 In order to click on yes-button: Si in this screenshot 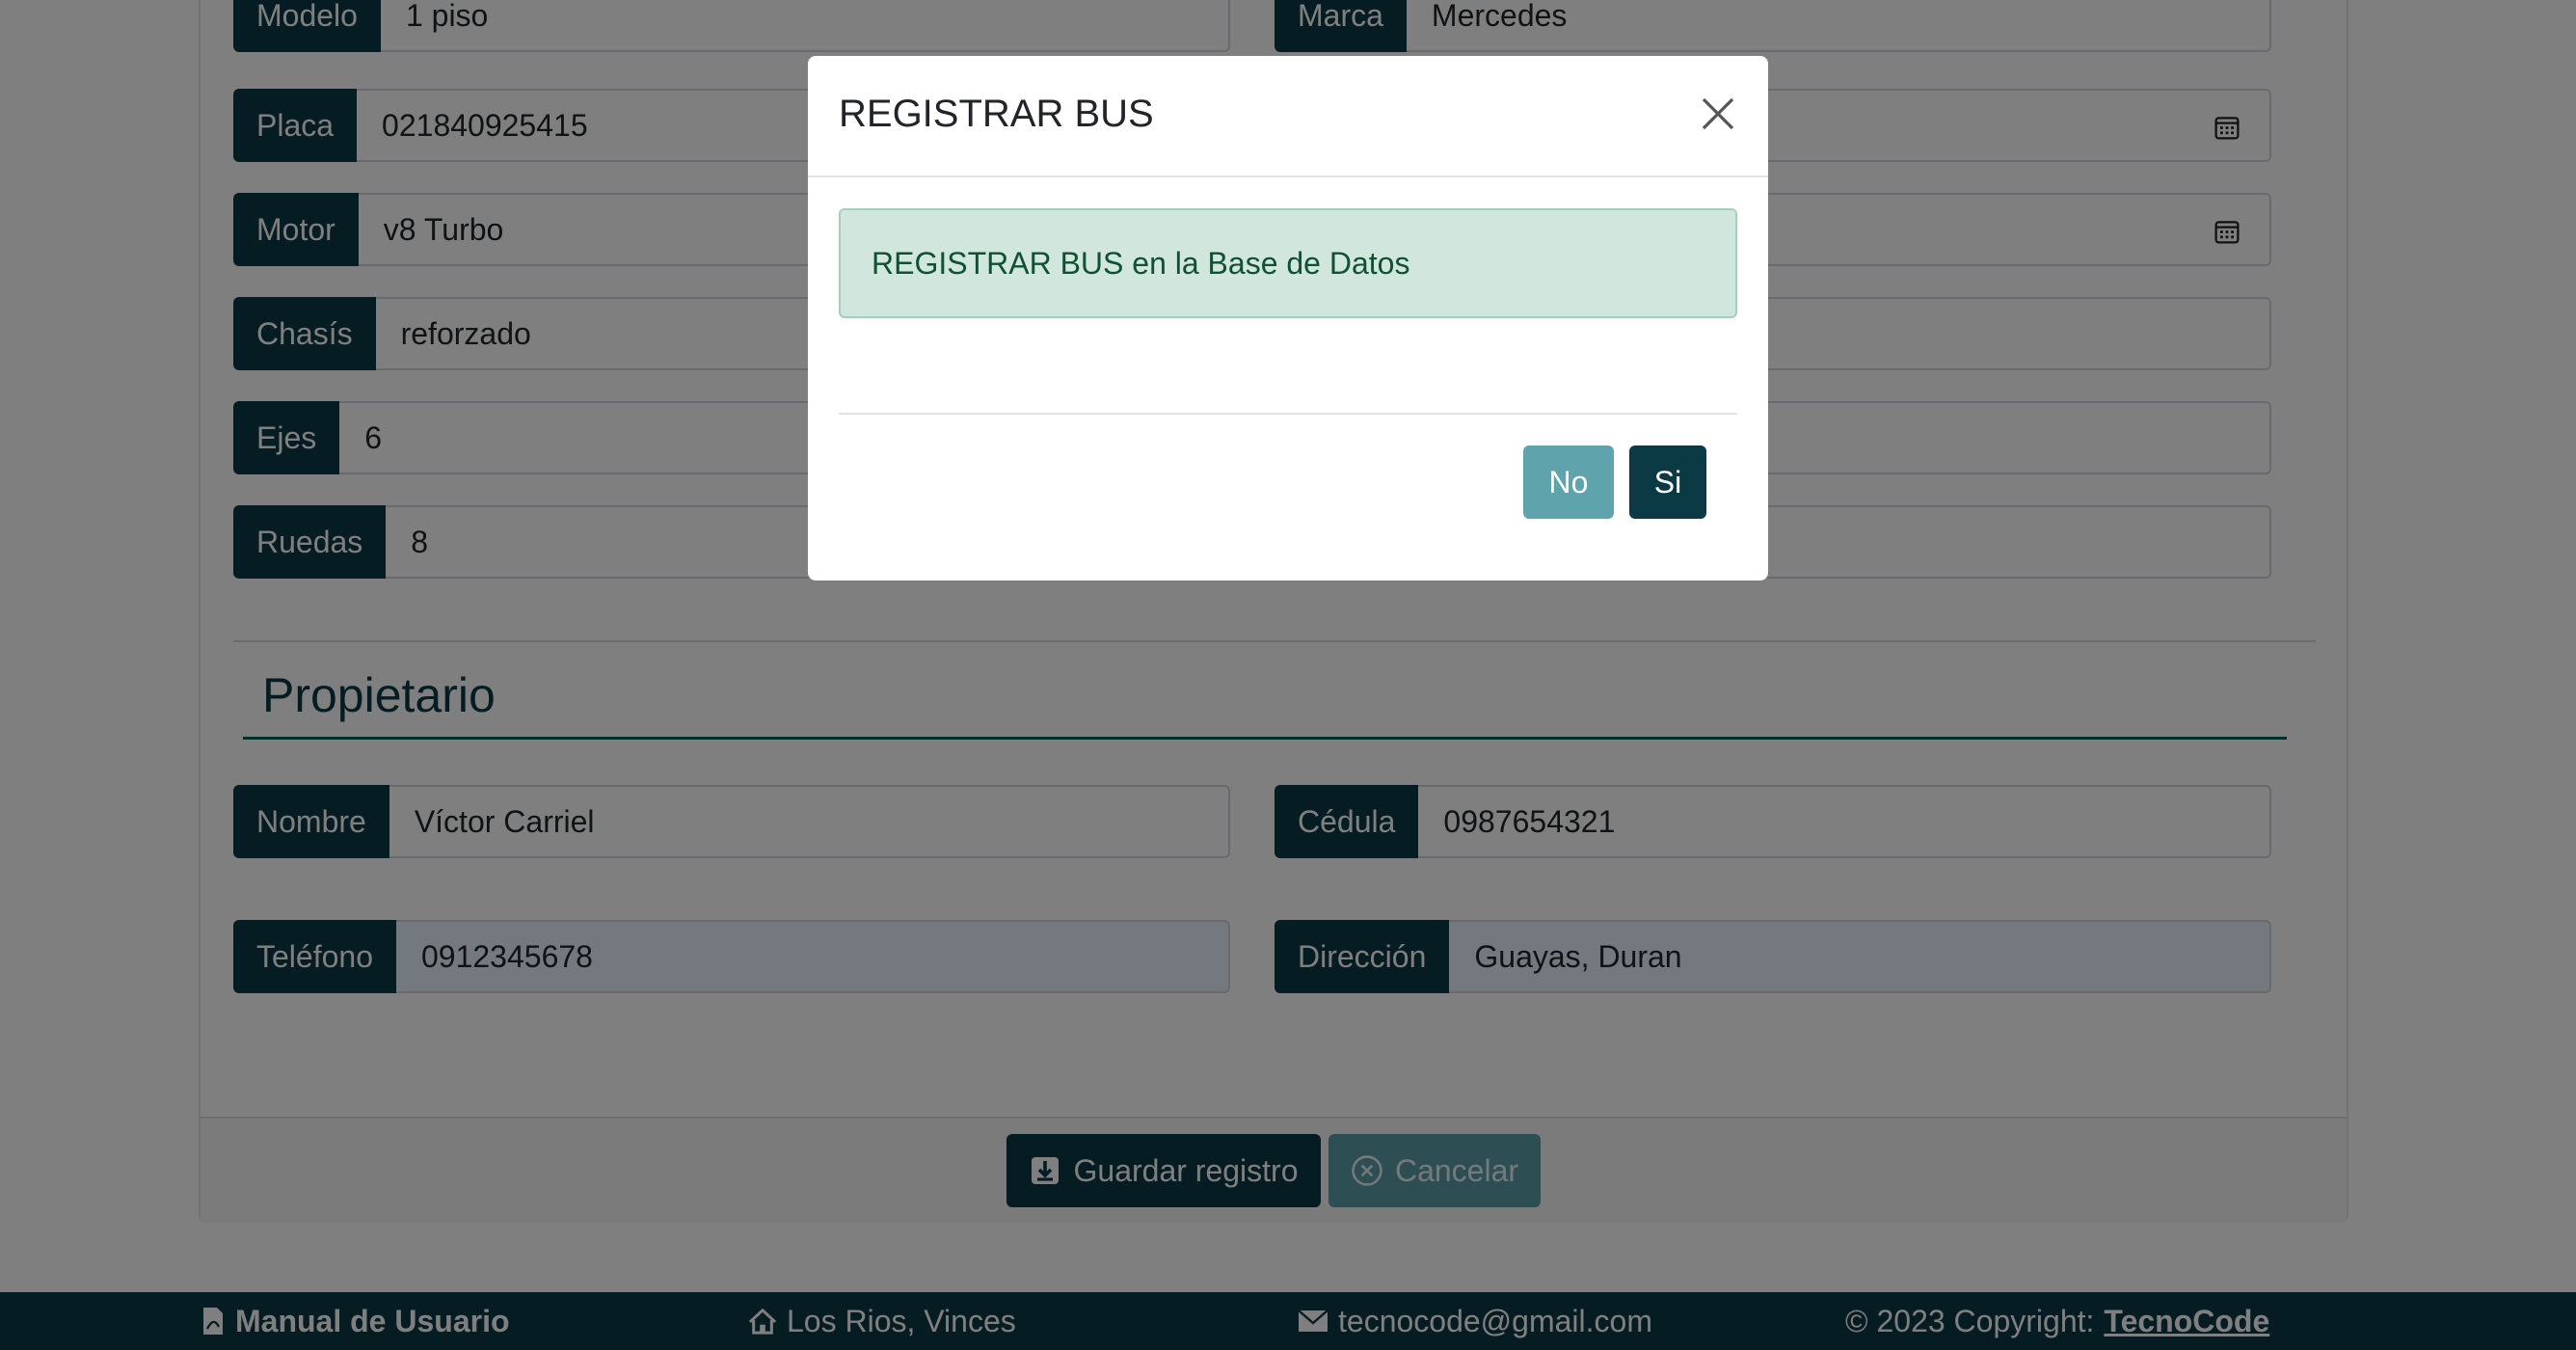, I will do `click(1668, 482)`.